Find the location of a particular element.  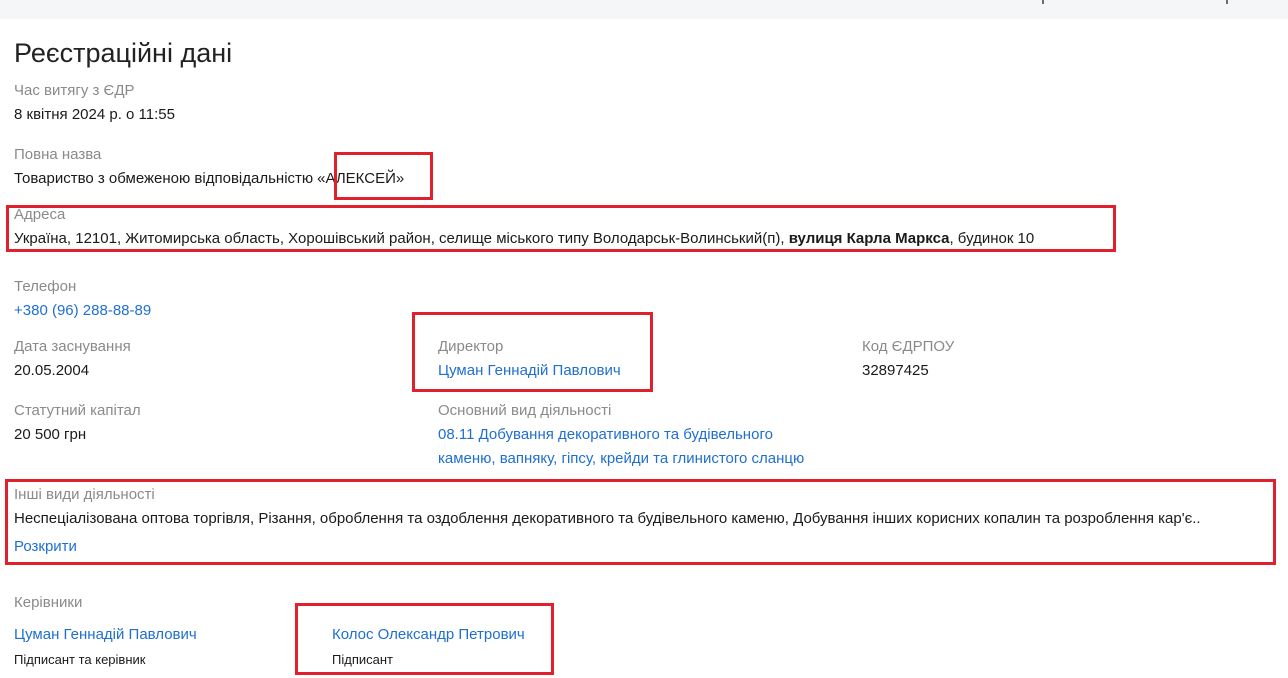

capital-label: Статутний капітал is located at coordinates (77, 410).